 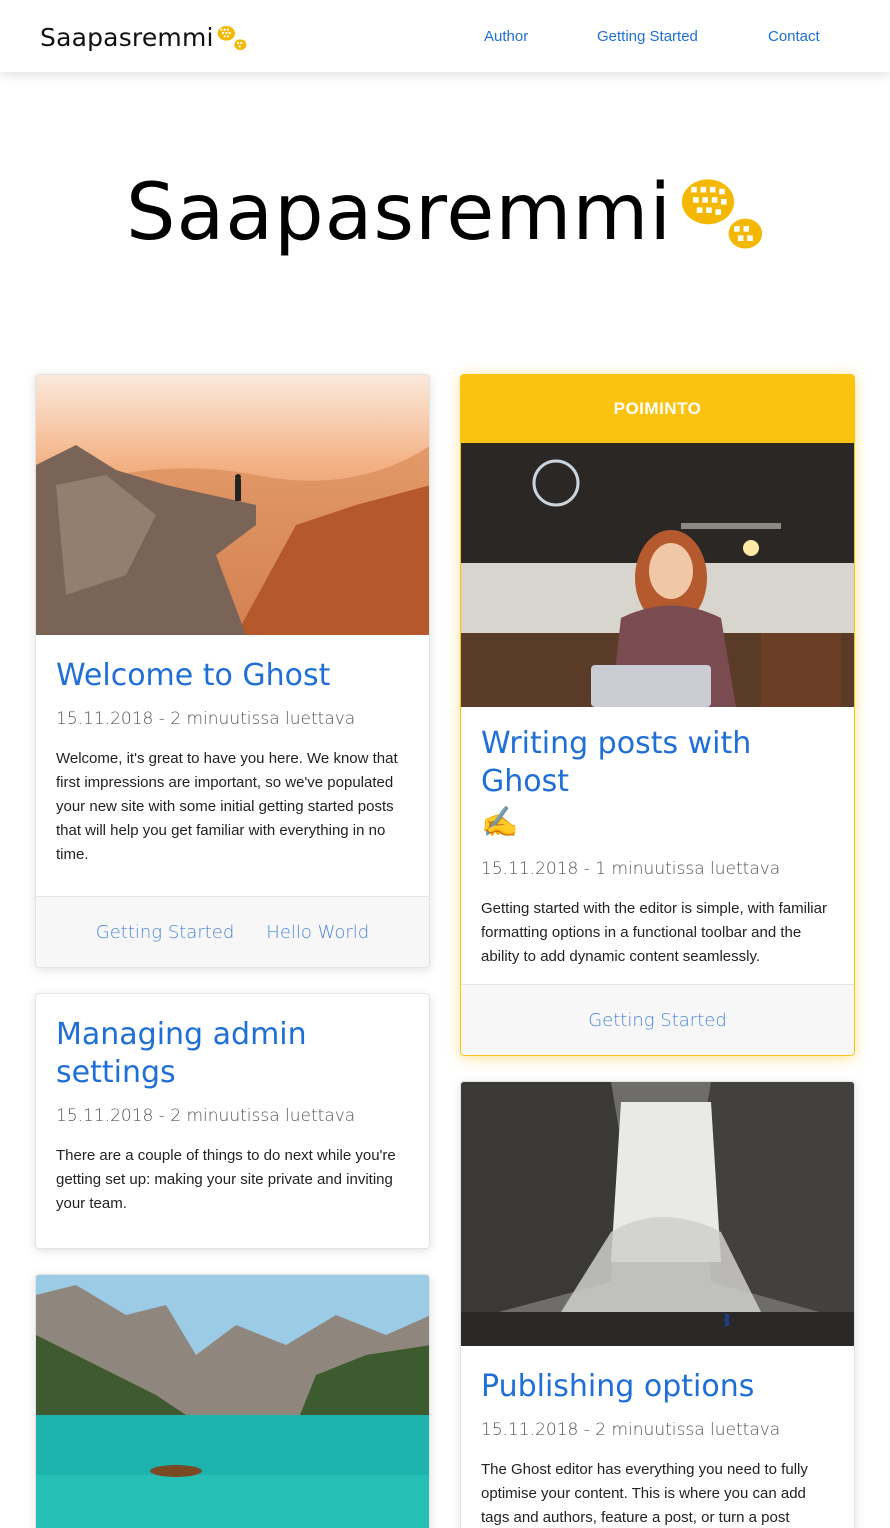 I want to click on nav-link-getting-started: Getting Started, so click(x=647, y=36).